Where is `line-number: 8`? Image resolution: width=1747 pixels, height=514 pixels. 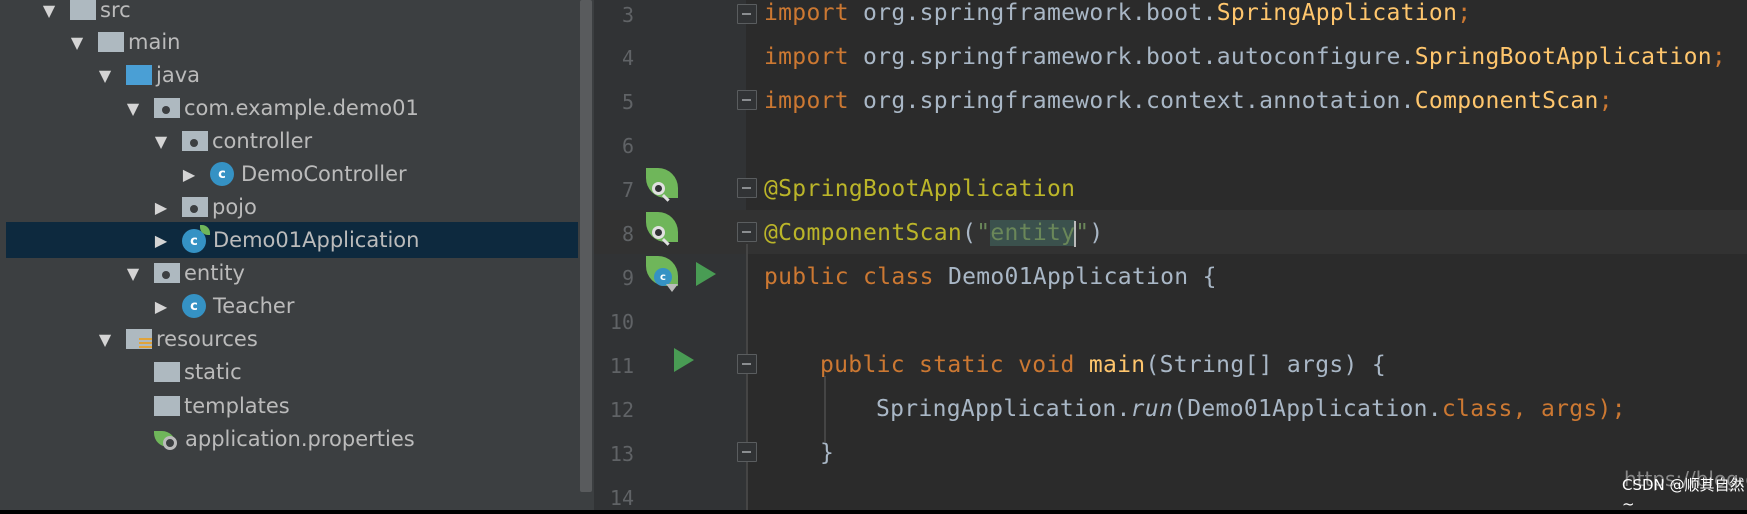
line-number: 8 is located at coordinates (627, 234).